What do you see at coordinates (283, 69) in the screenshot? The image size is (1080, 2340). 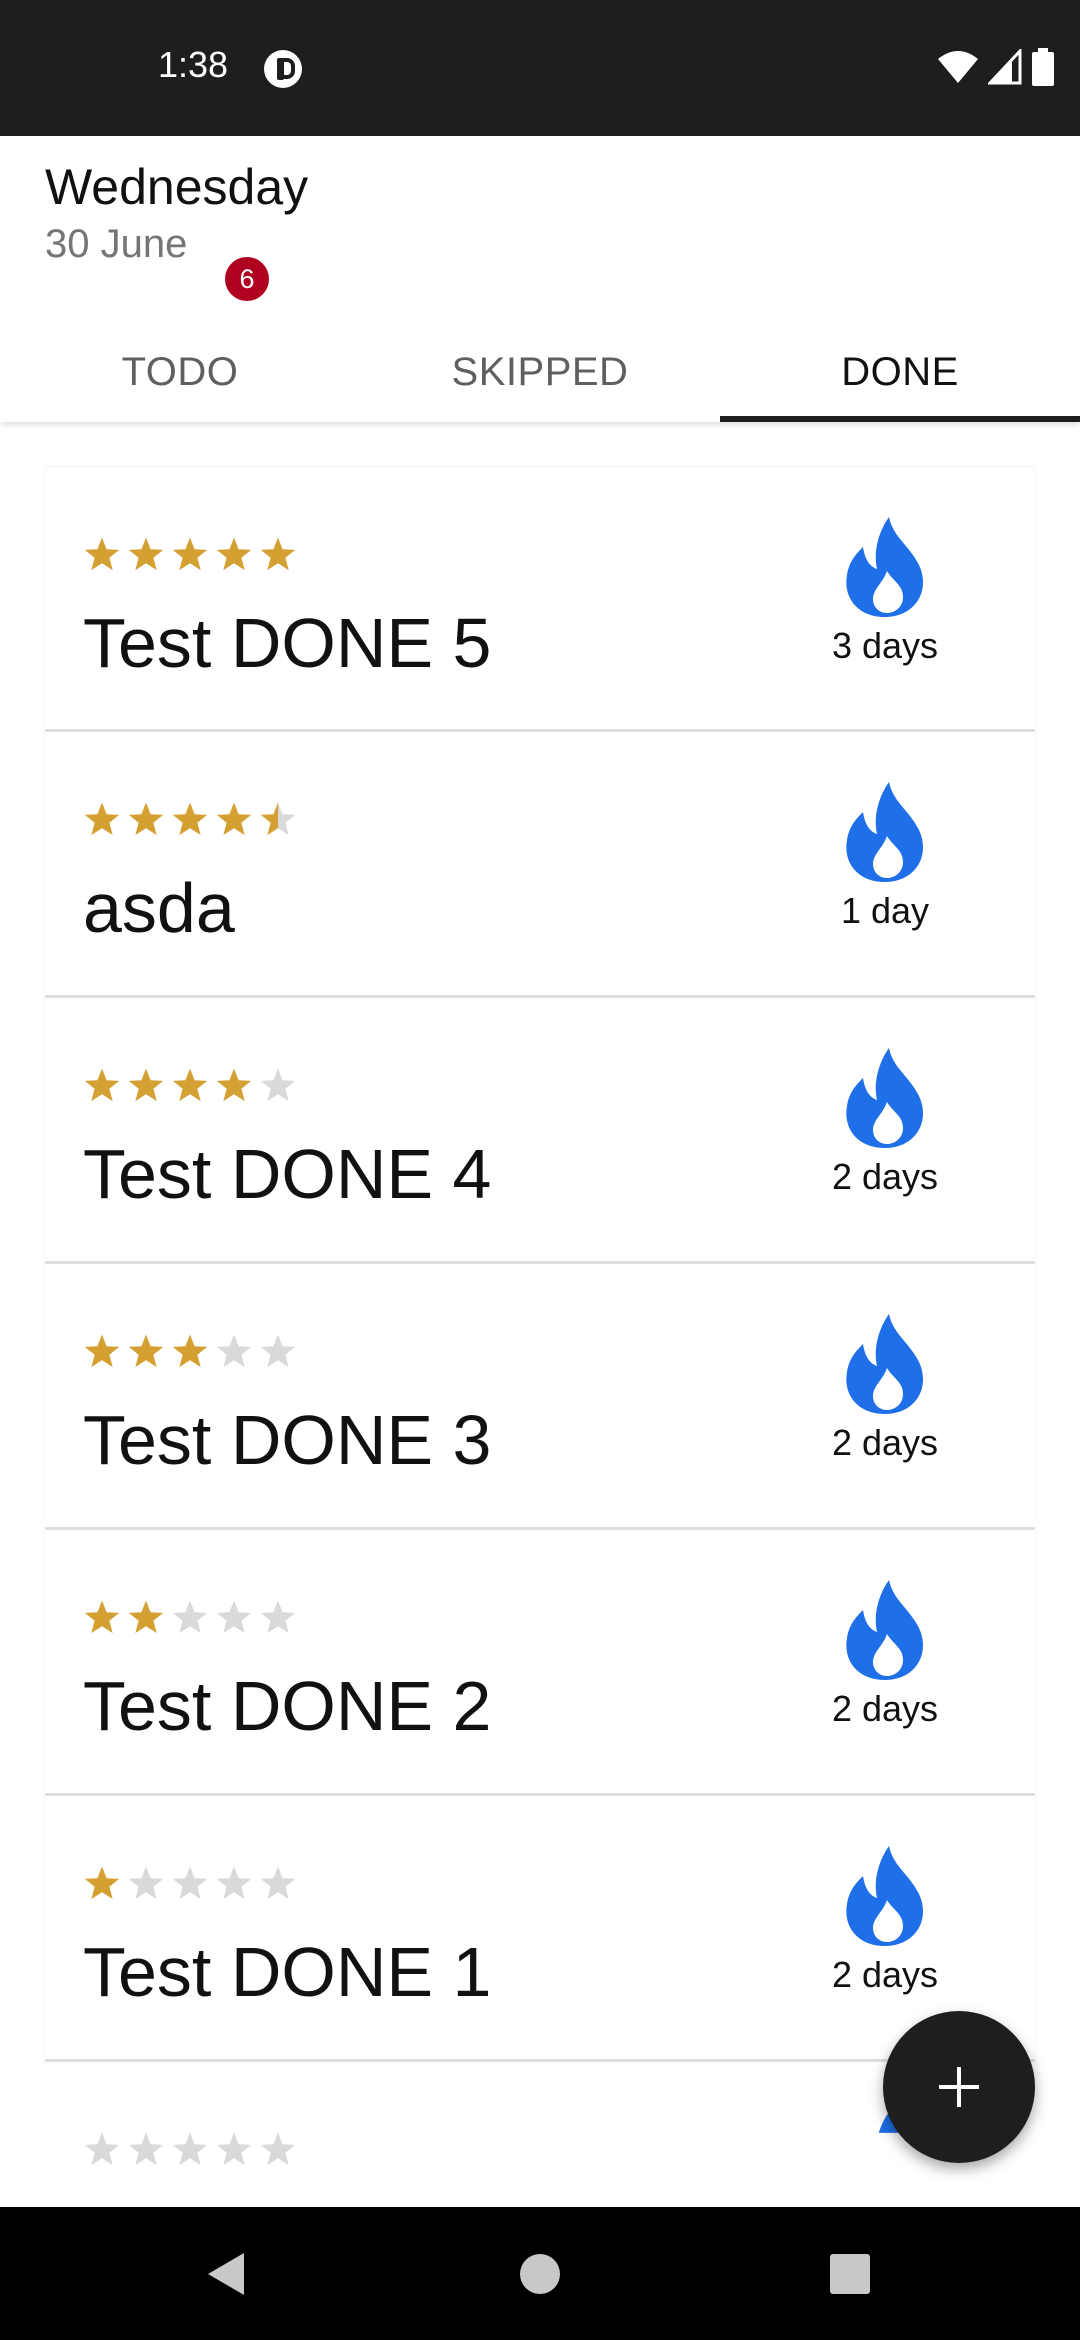 I see `app-notification-icon` at bounding box center [283, 69].